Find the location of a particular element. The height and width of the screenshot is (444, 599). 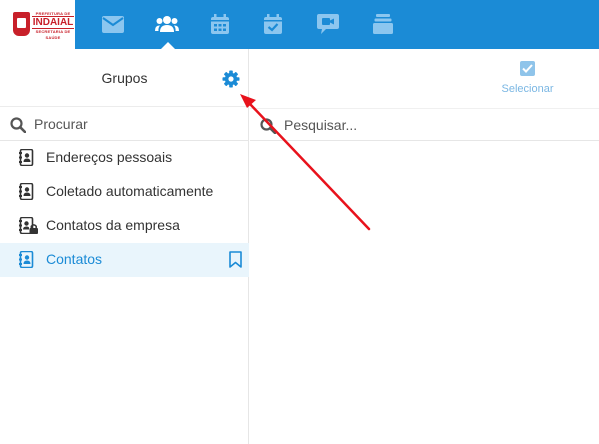

address-book-item-personal: Endereços pessoais is located at coordinates (124, 158).